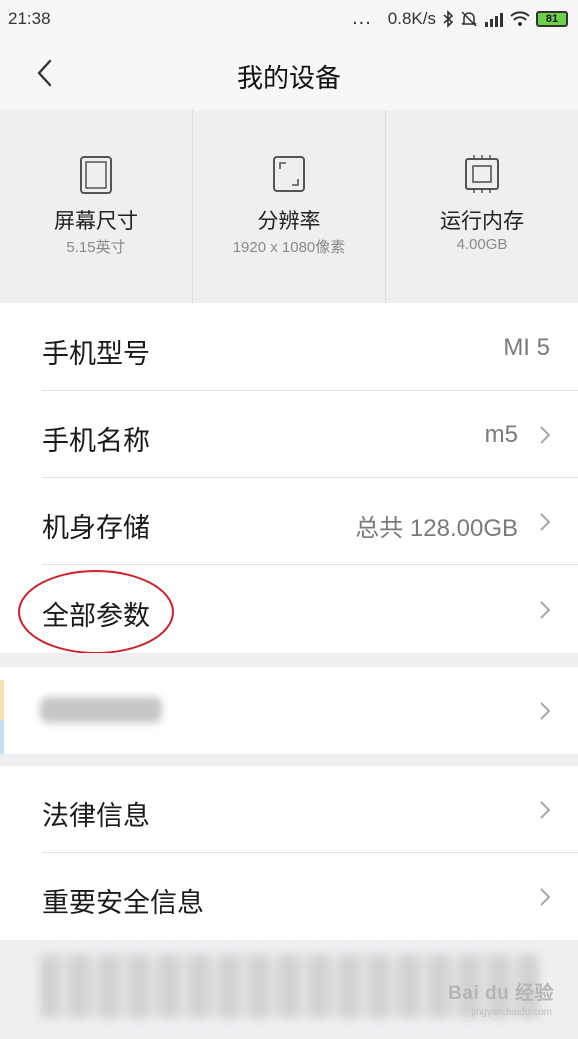 The height and width of the screenshot is (1039, 578). I want to click on status-time: 21:38, so click(29, 18).